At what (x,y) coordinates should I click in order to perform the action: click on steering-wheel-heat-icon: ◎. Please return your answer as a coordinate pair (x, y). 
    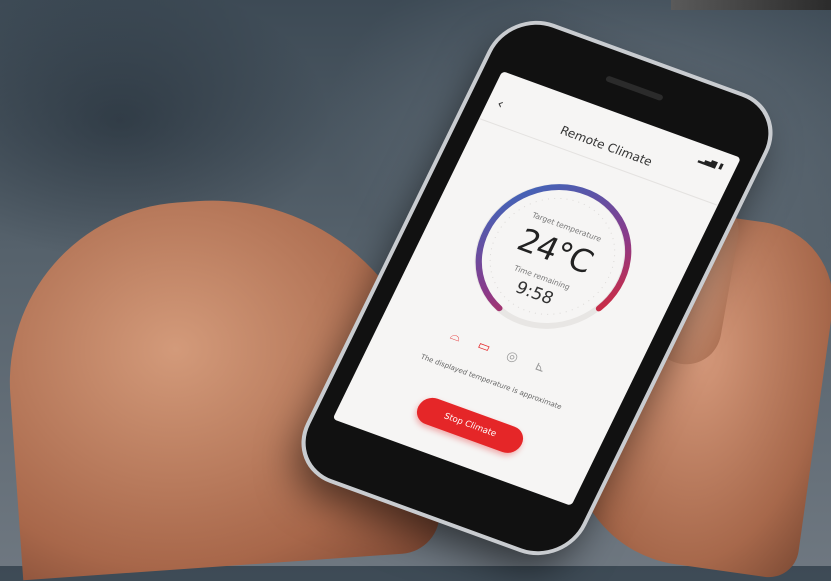
    Looking at the image, I should click on (512, 356).